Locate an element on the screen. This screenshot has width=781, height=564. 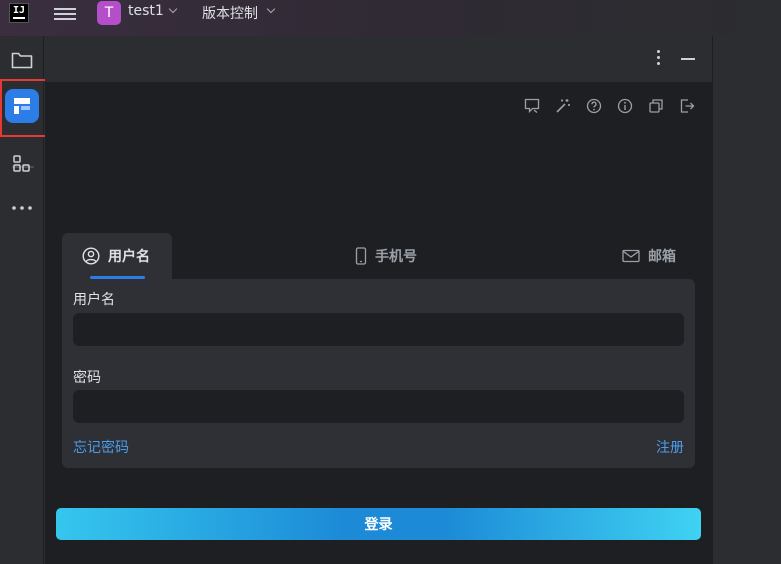
plugin-tool-button is located at coordinates (22, 106).